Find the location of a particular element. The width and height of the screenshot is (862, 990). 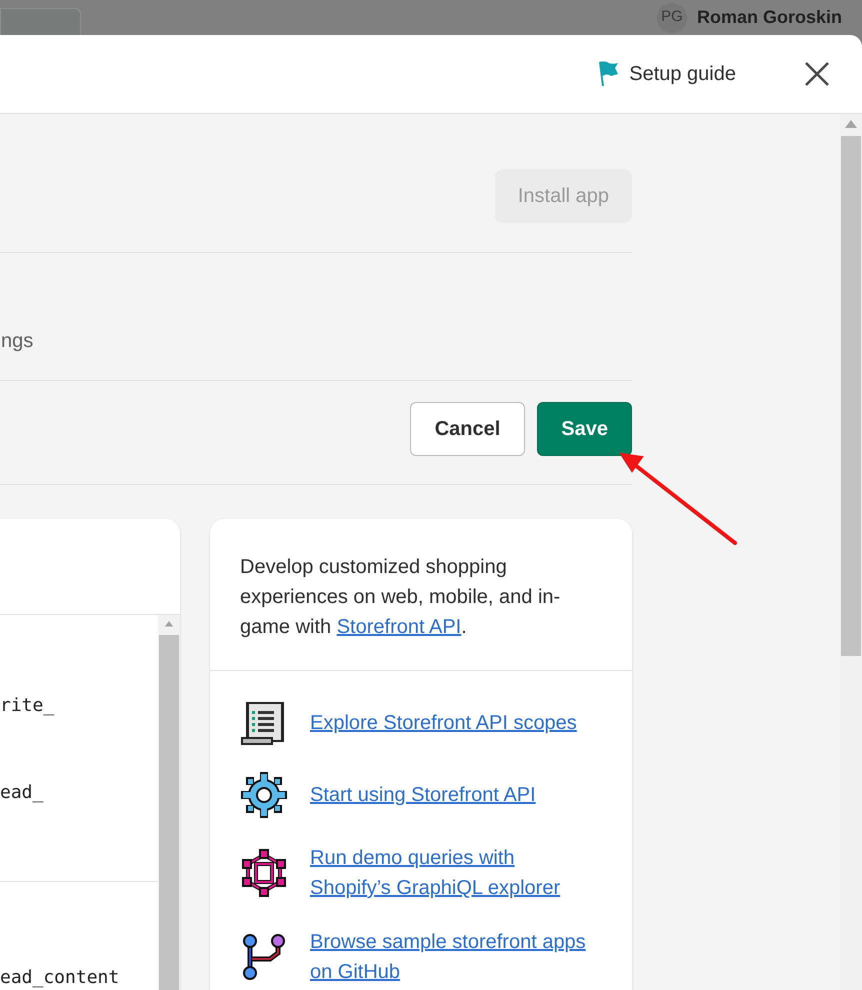

close-icon is located at coordinates (817, 74).